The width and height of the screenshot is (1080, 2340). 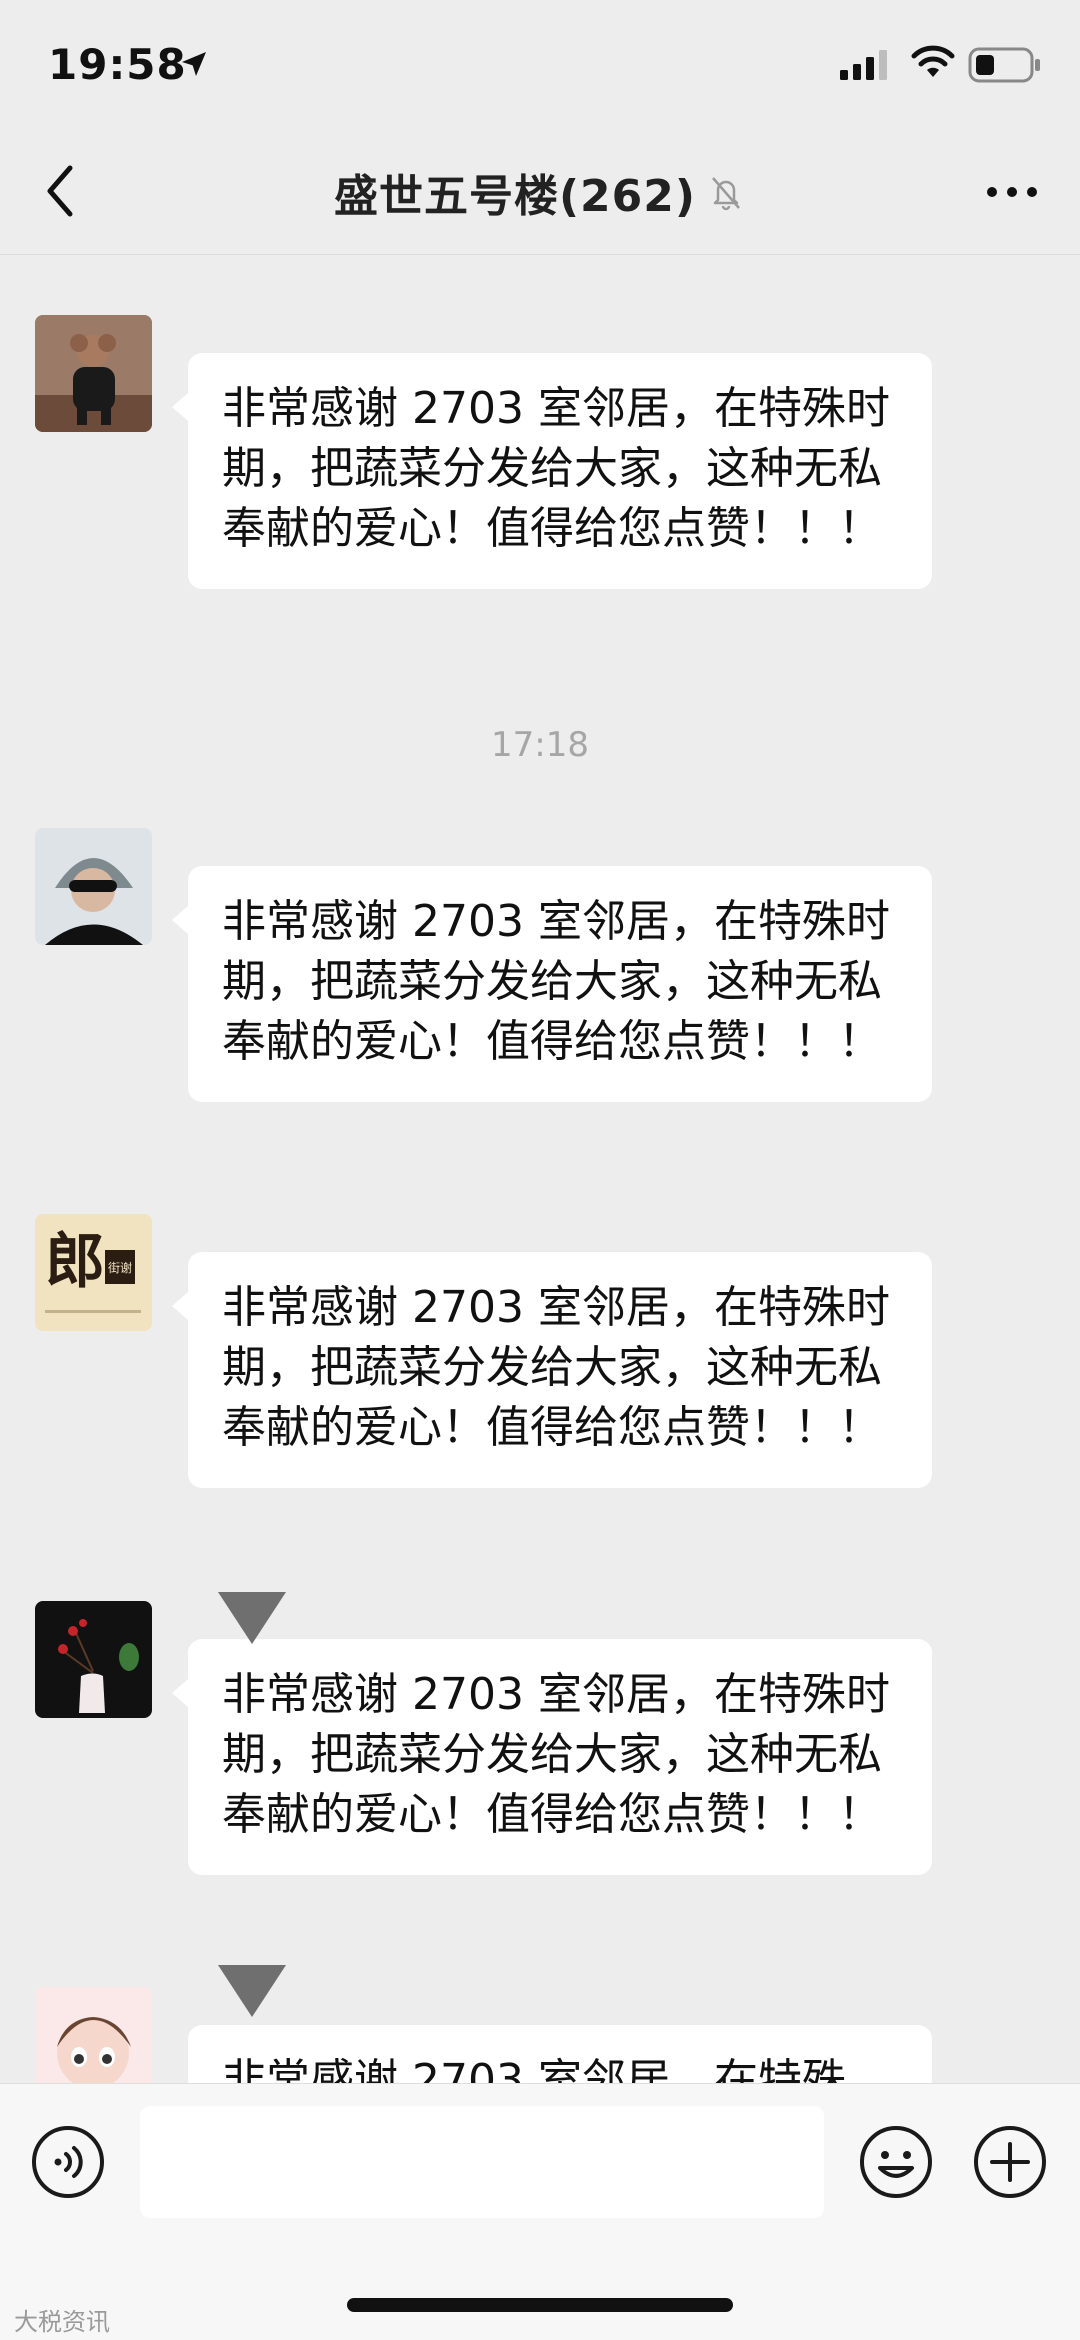 What do you see at coordinates (933, 61) in the screenshot?
I see `wifi-icon` at bounding box center [933, 61].